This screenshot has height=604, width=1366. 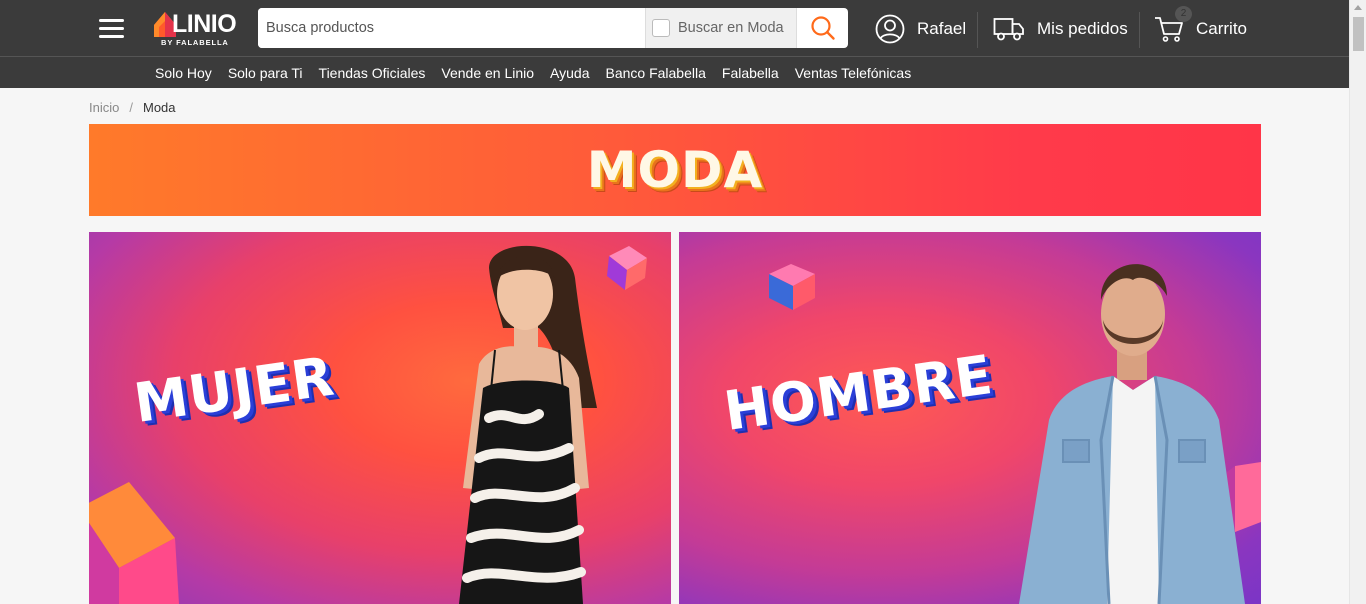 I want to click on orders-link: Mis pedidos, so click(x=1060, y=29).